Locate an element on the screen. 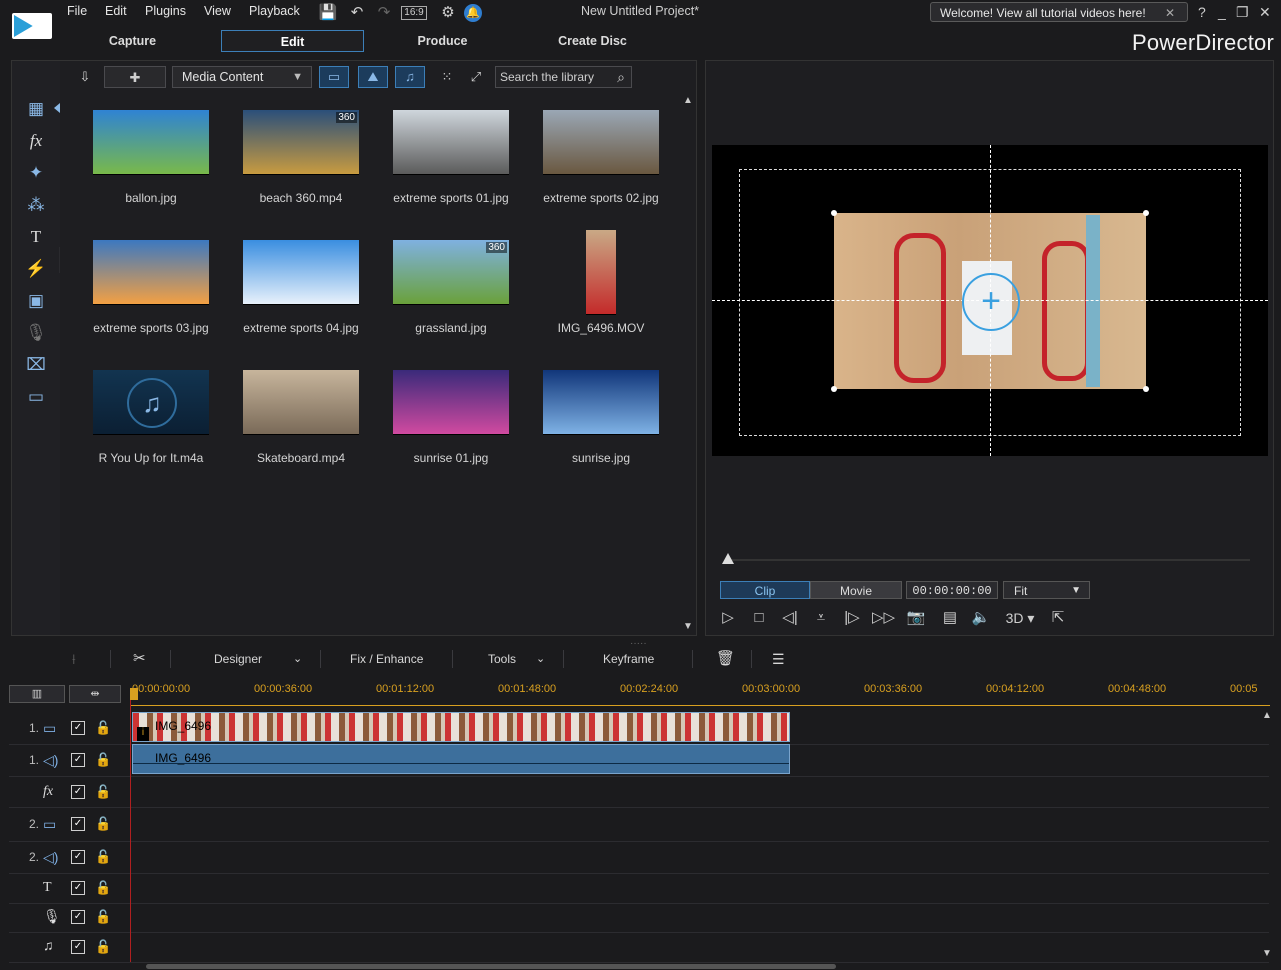 The image size is (1281, 970). media-room-icon: ▦ is located at coordinates (36, 109).